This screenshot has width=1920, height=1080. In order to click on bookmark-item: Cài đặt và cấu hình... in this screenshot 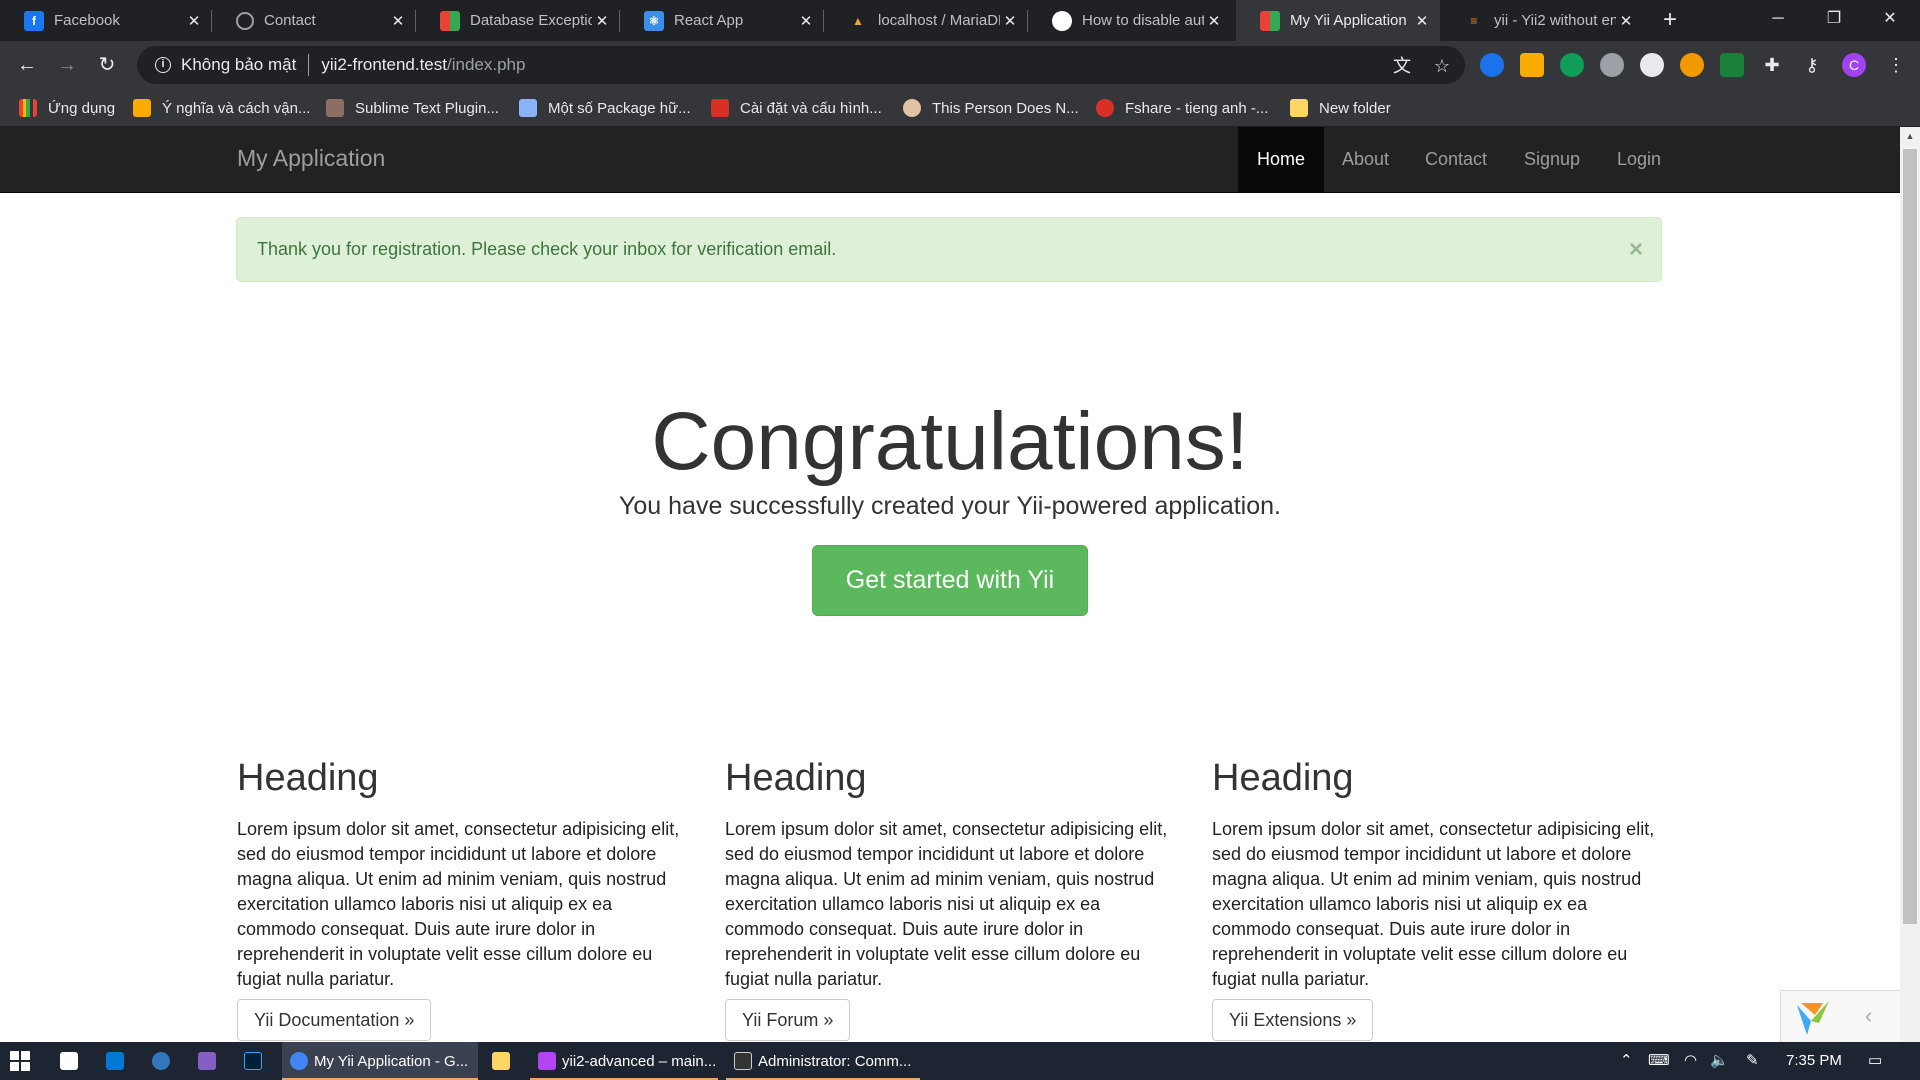, I will do `click(796, 108)`.